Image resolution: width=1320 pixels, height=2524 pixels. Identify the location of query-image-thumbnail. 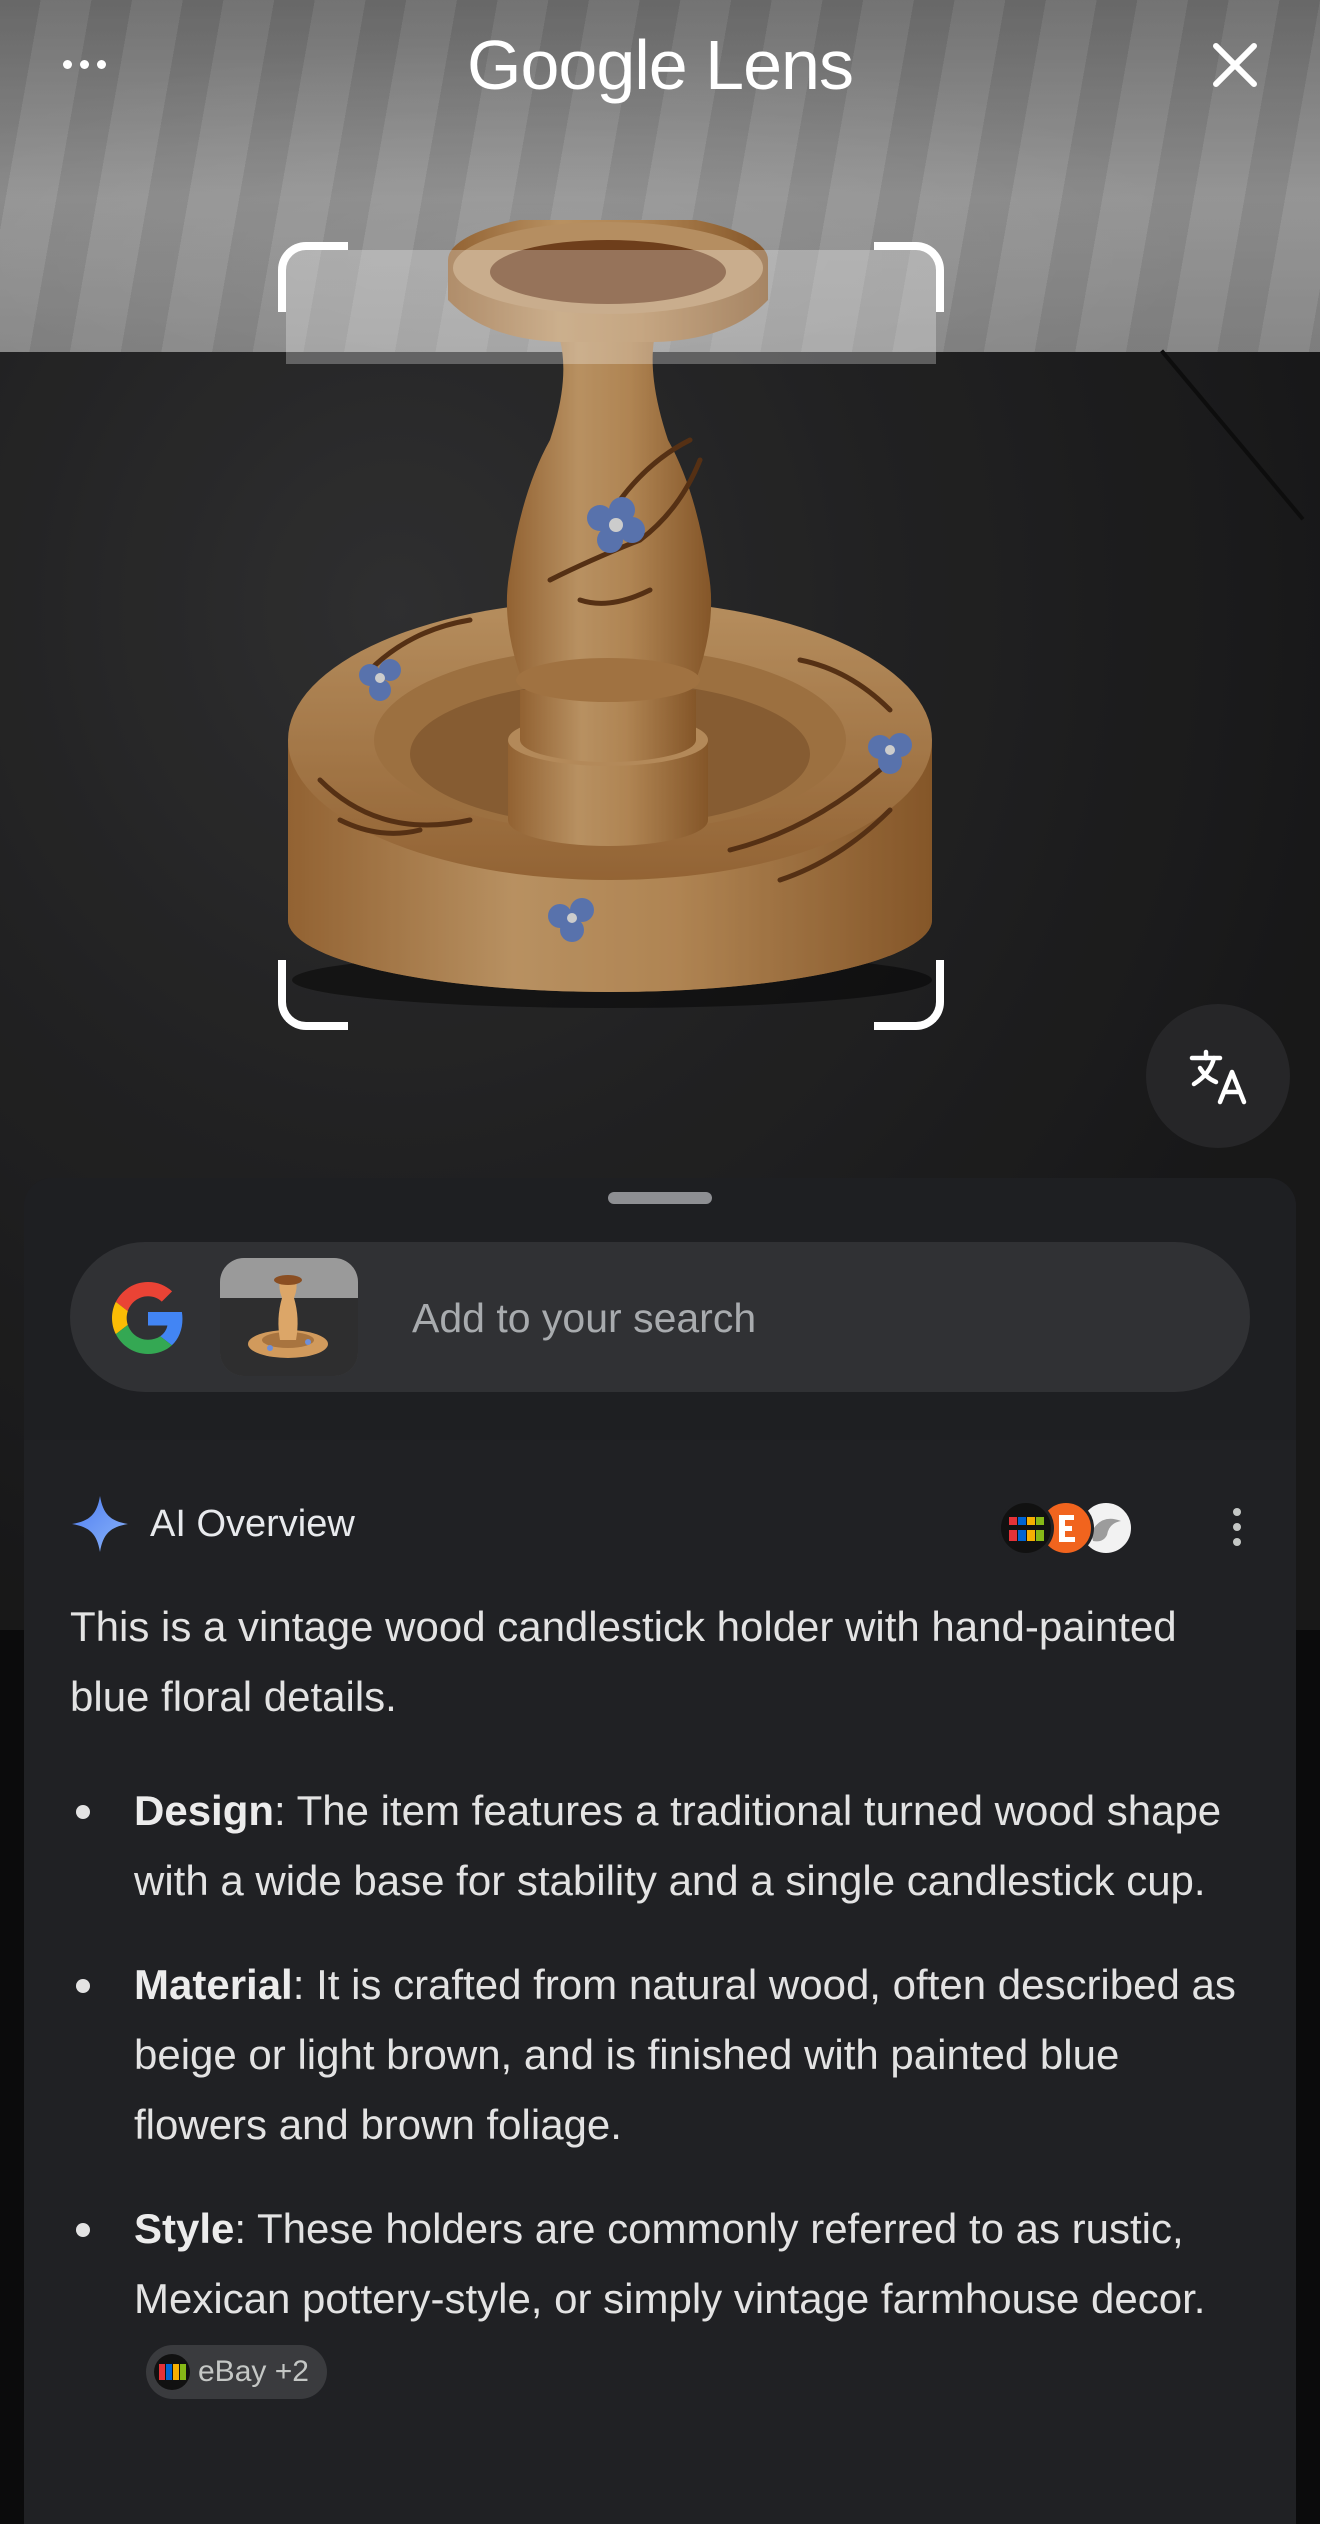
(289, 1317).